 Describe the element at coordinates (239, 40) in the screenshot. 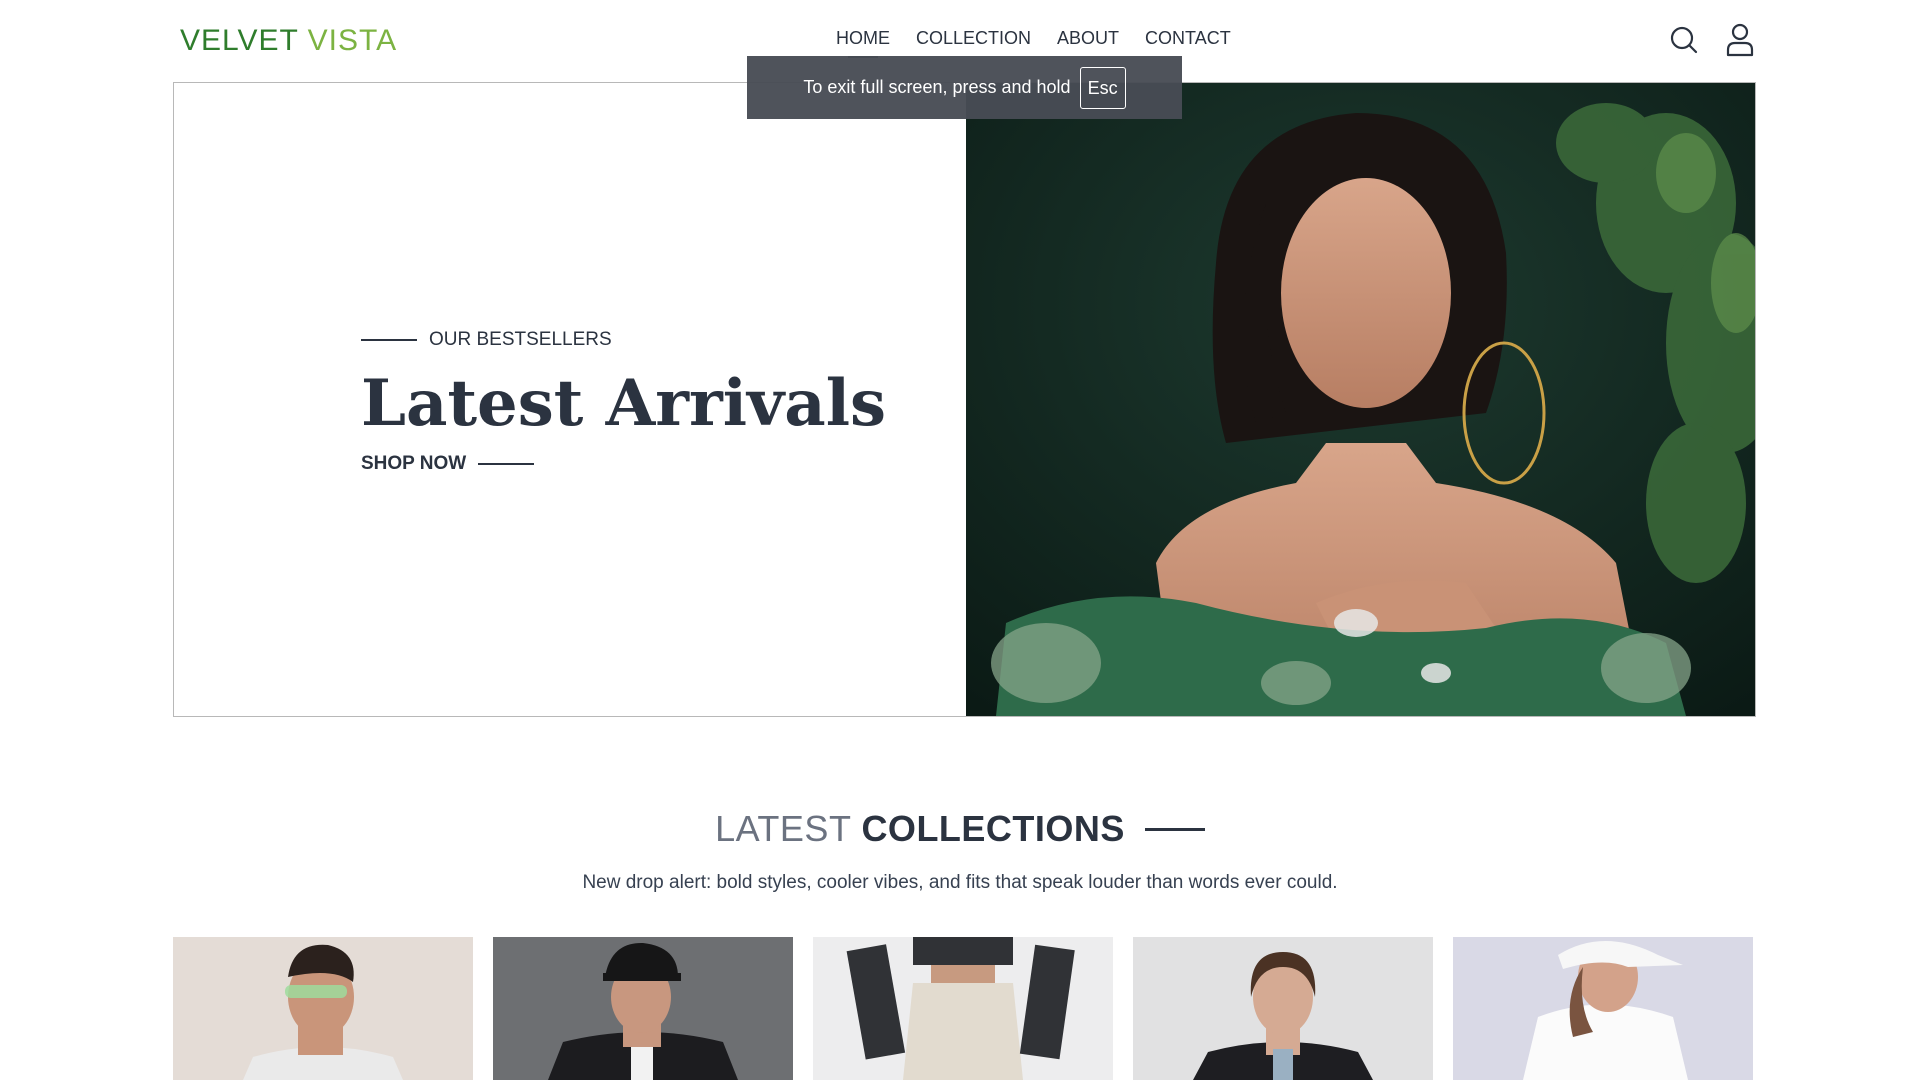

I see `logo-word-1: VELVET` at that location.